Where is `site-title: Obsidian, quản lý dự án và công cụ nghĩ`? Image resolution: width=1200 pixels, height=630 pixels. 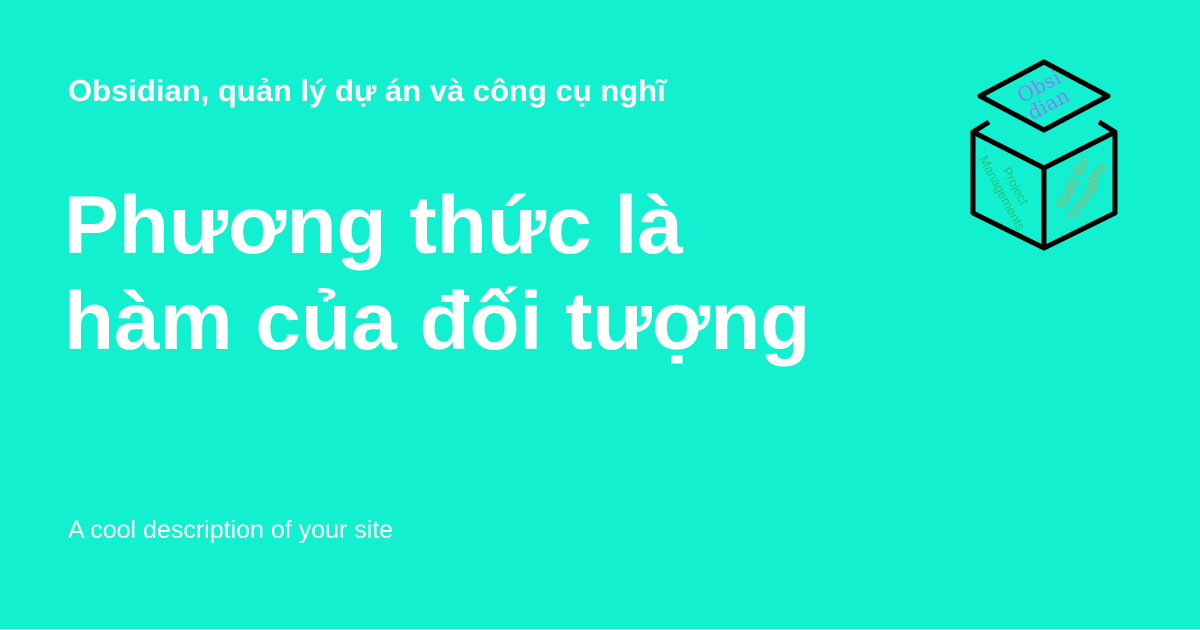
site-title: Obsidian, quản lý dự án và công cụ nghĩ is located at coordinates (367, 90).